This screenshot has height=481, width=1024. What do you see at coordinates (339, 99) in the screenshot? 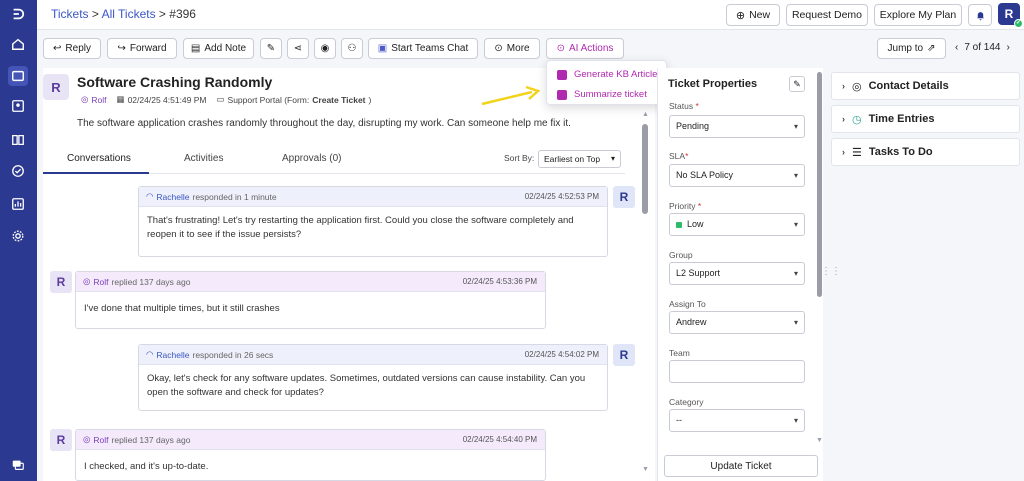
I see `source-form: Create Ticket` at bounding box center [339, 99].